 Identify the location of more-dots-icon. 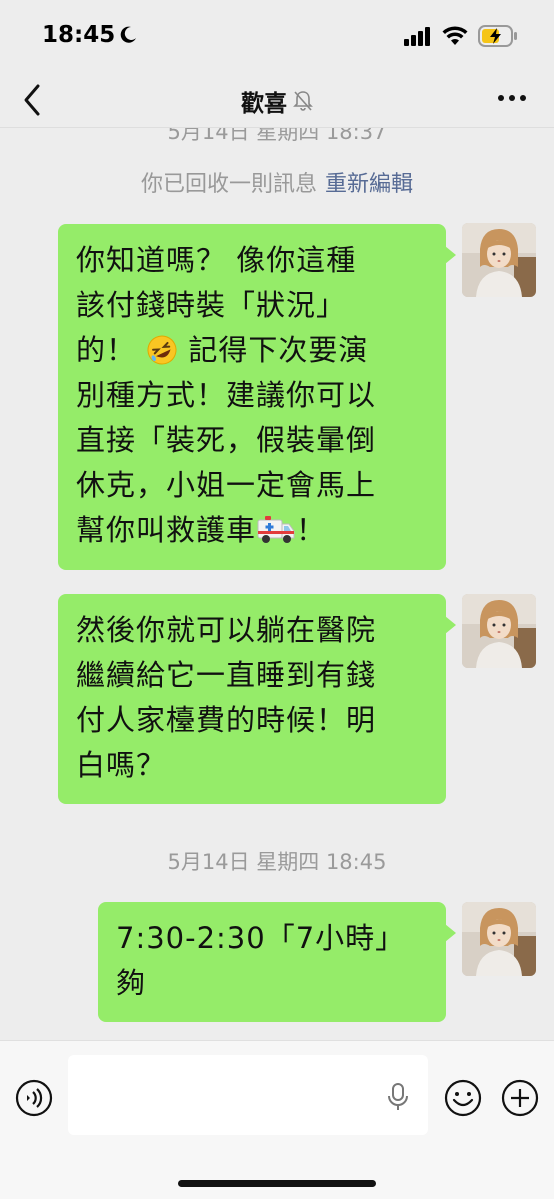
(512, 98).